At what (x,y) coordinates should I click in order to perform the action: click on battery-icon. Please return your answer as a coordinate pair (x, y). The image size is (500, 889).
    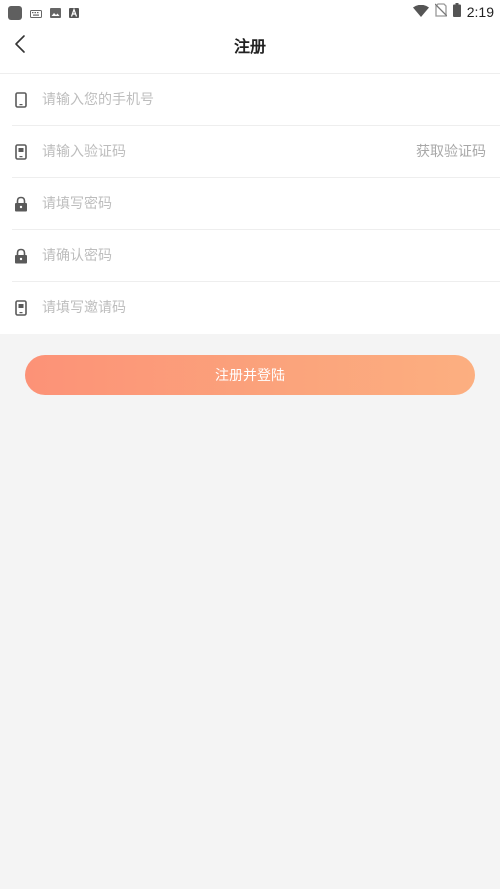
    Looking at the image, I should click on (456, 11).